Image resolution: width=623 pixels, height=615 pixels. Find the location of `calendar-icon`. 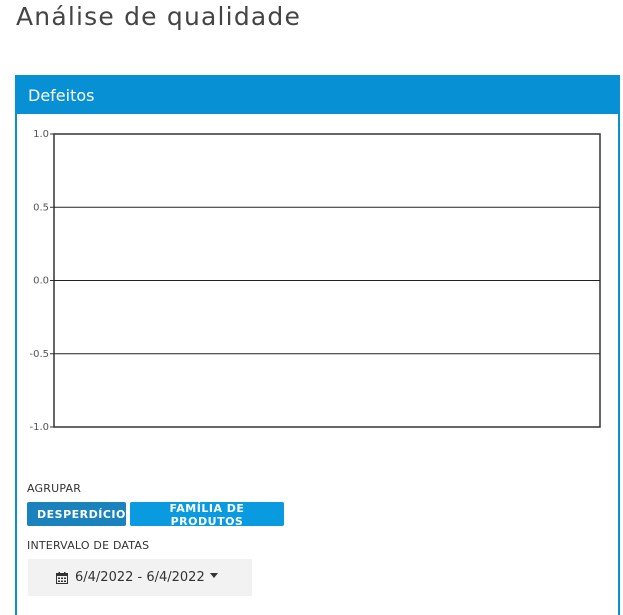

calendar-icon is located at coordinates (62, 577).